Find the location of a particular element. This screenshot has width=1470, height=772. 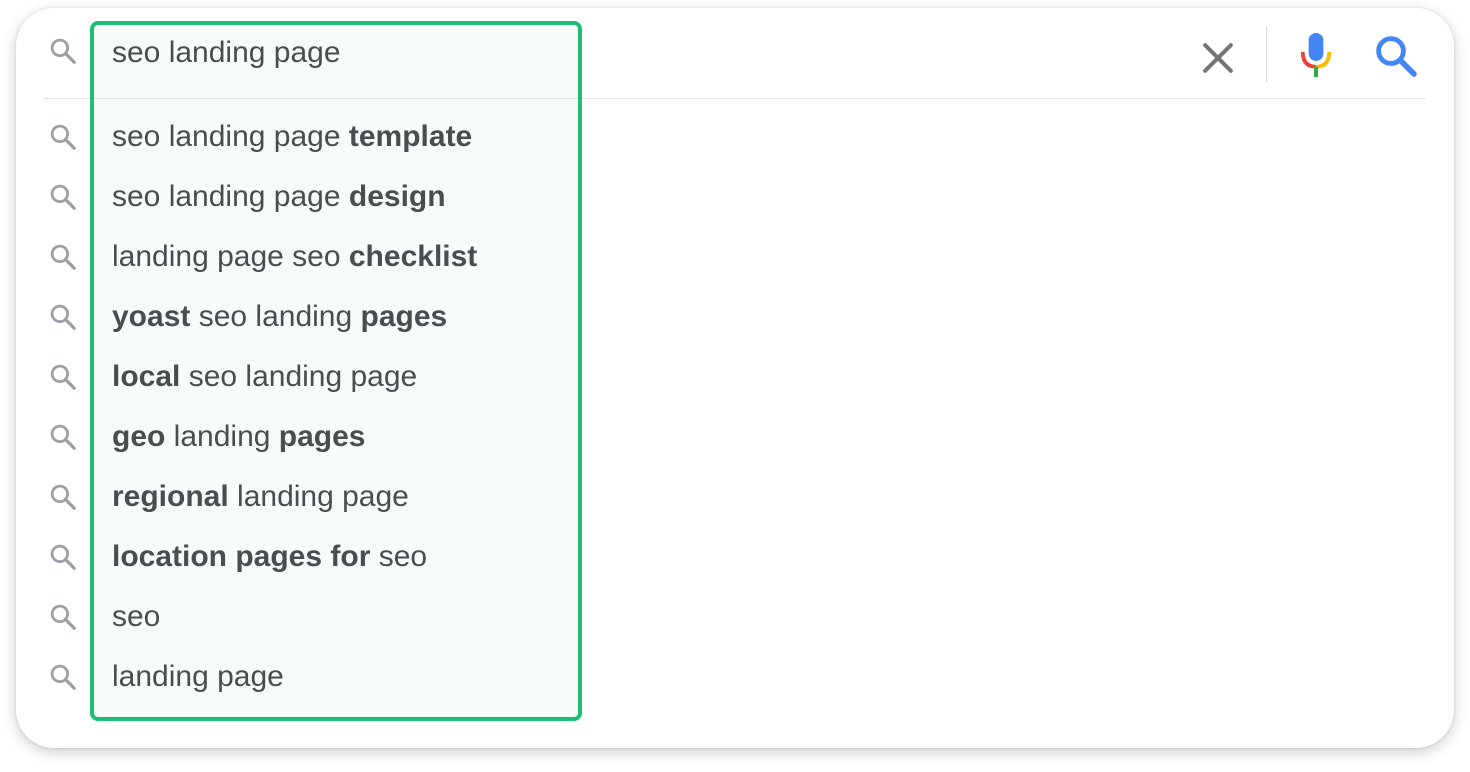

microphone-icon is located at coordinates (1316, 55).